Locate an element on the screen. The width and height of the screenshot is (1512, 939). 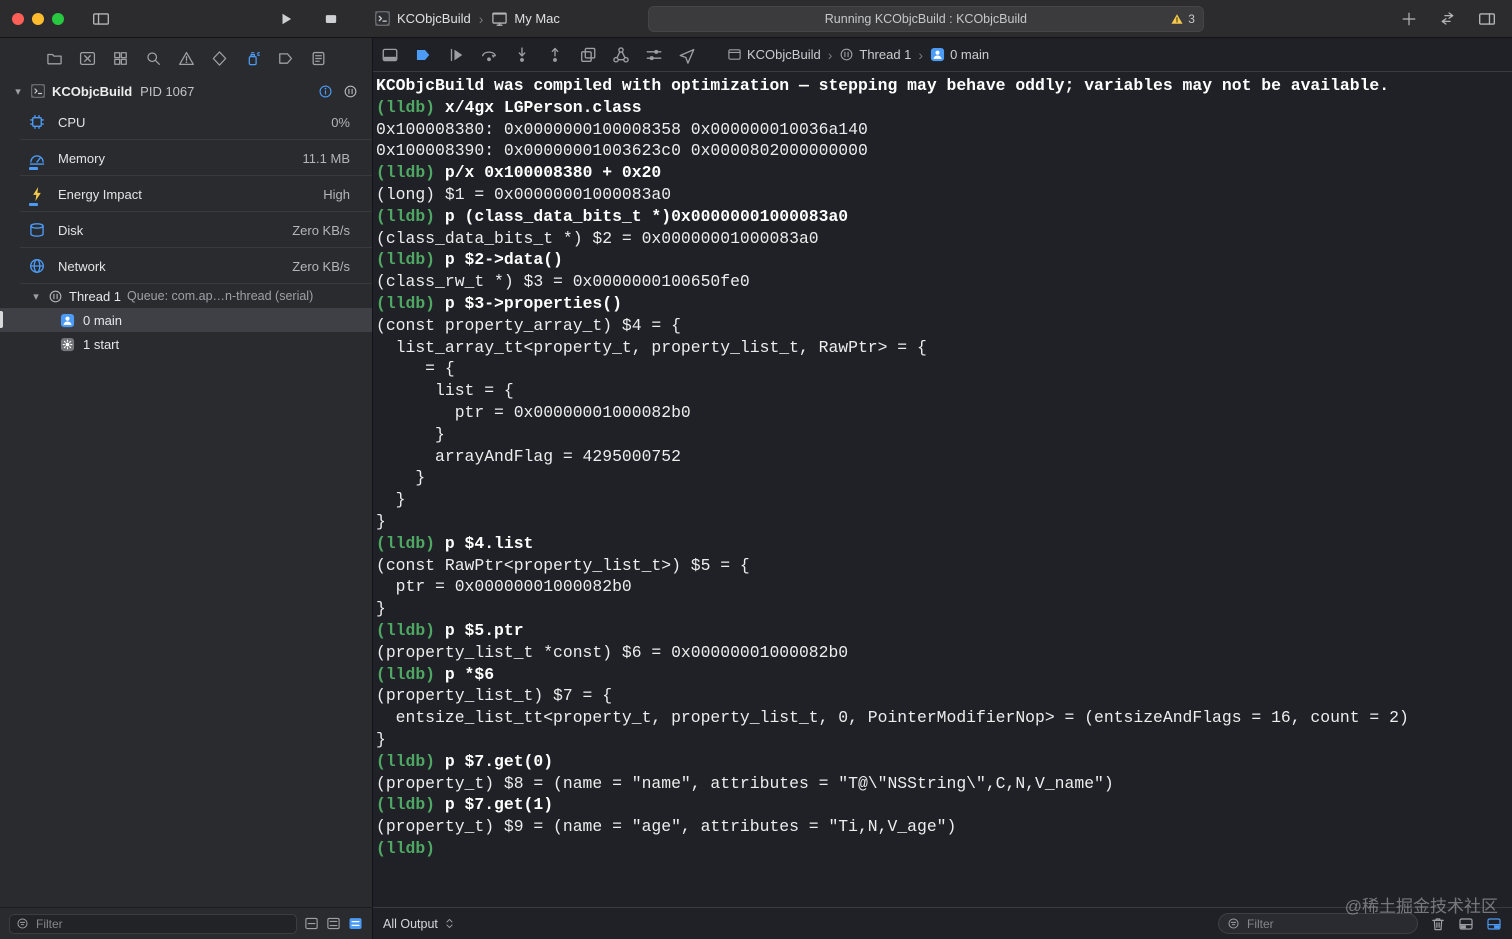
show-frames-with-source-button is located at coordinates (311, 923).